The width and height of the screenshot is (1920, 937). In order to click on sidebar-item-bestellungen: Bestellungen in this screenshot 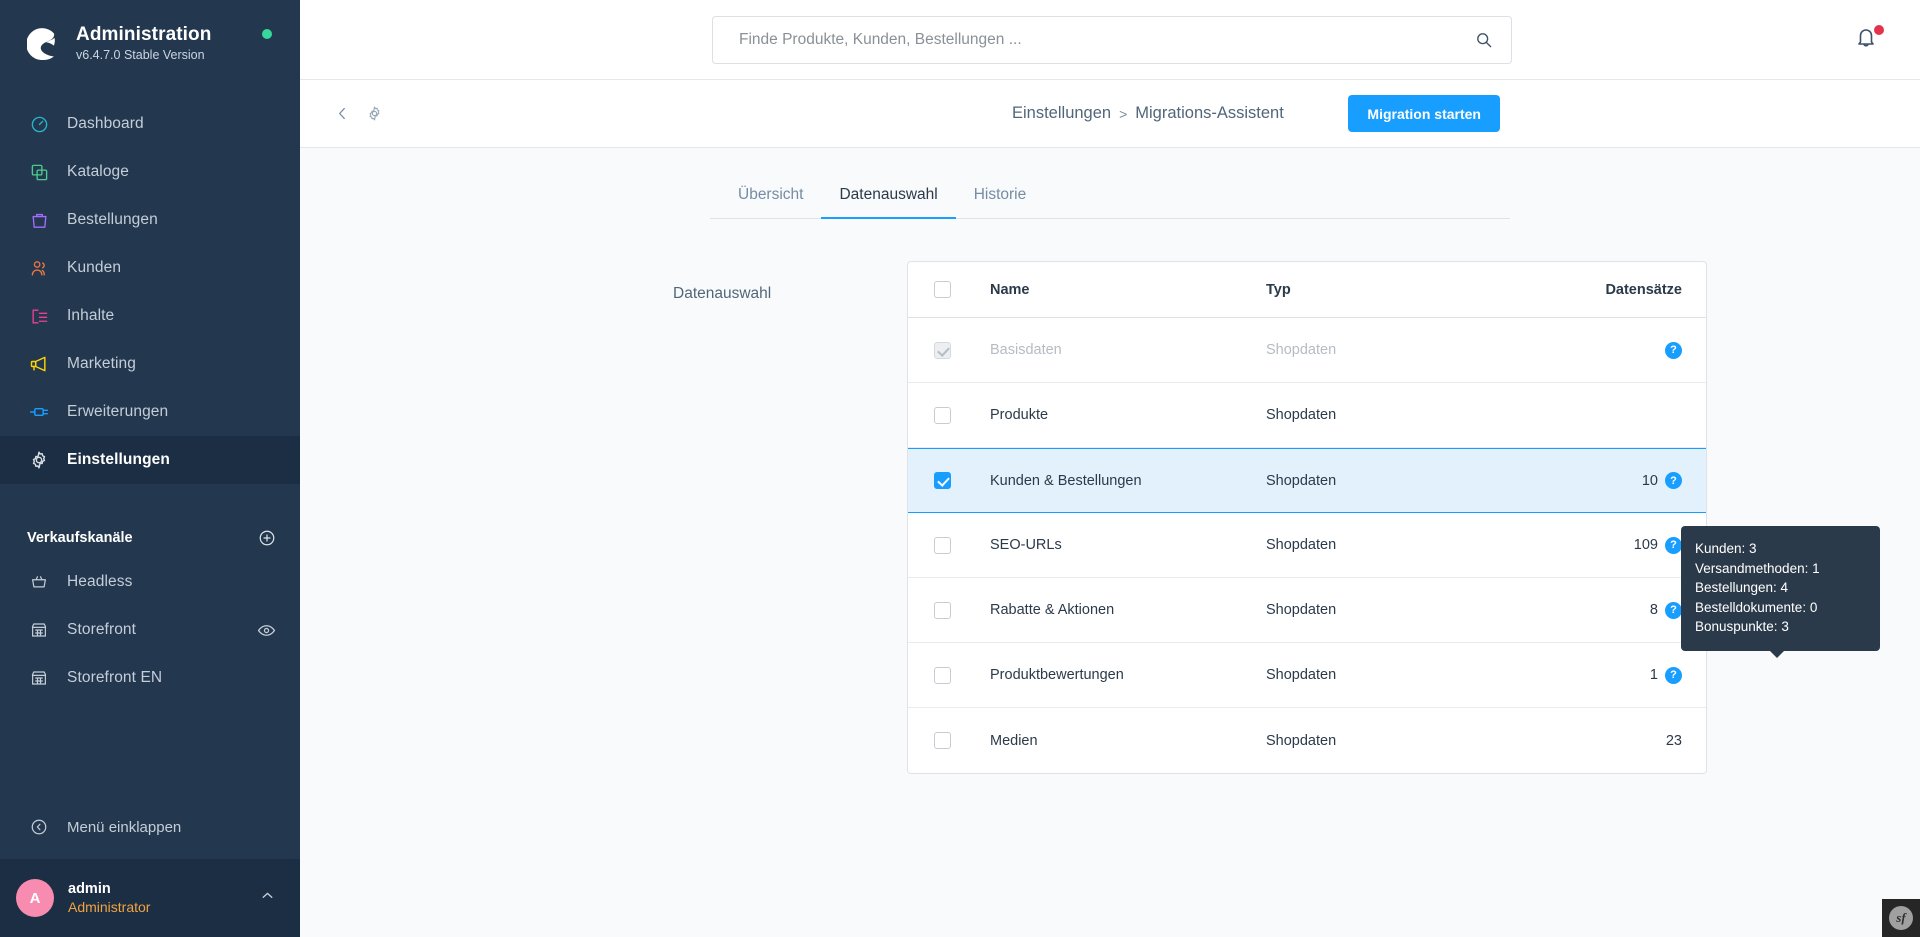, I will do `click(150, 220)`.